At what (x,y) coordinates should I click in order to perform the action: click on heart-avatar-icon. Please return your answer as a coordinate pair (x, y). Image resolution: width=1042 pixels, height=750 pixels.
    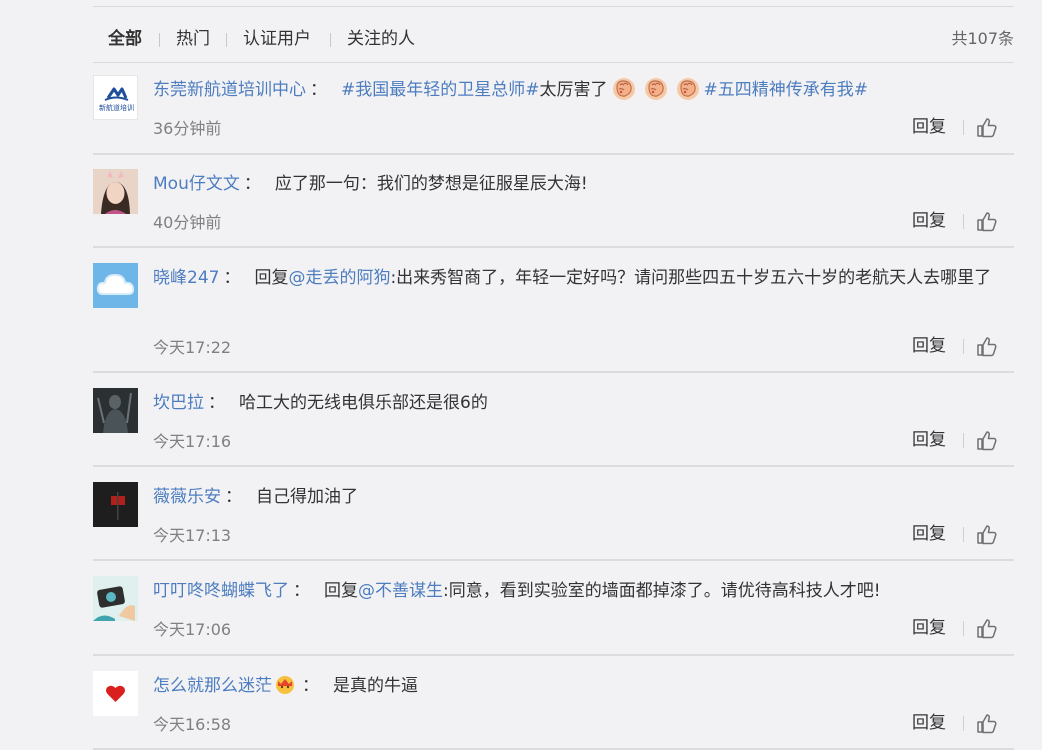
    Looking at the image, I should click on (115, 693).